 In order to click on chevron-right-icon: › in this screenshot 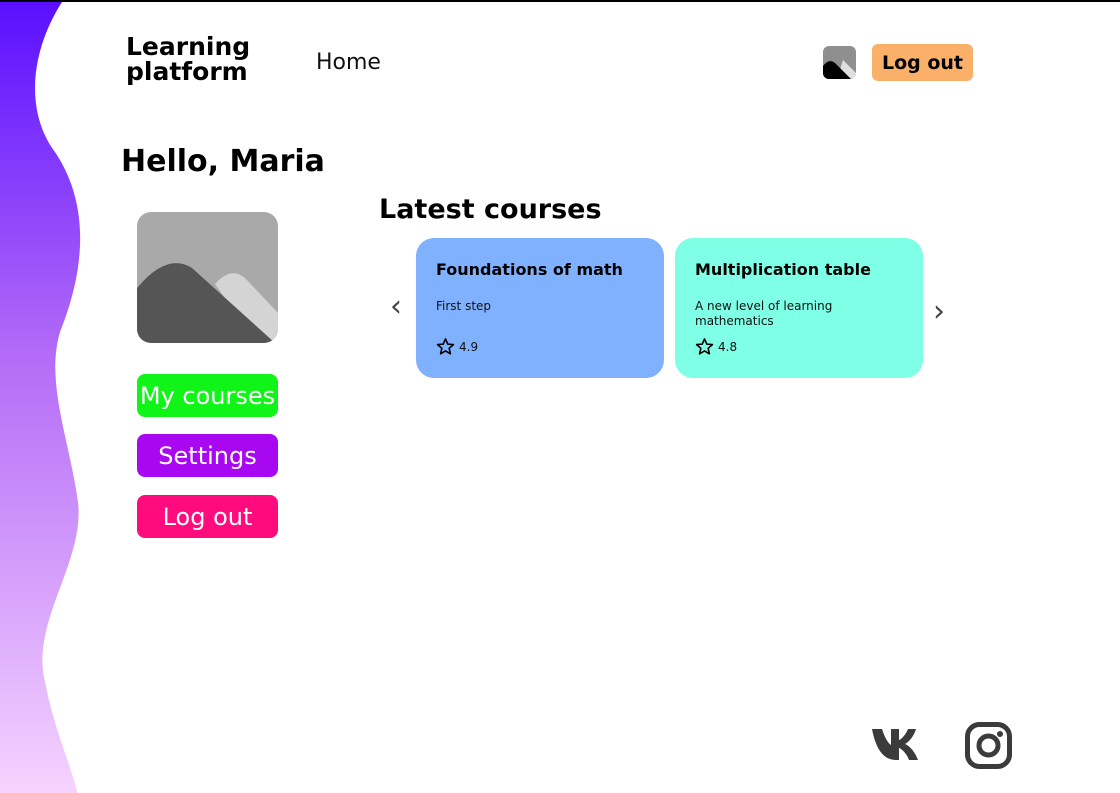, I will do `click(939, 312)`.